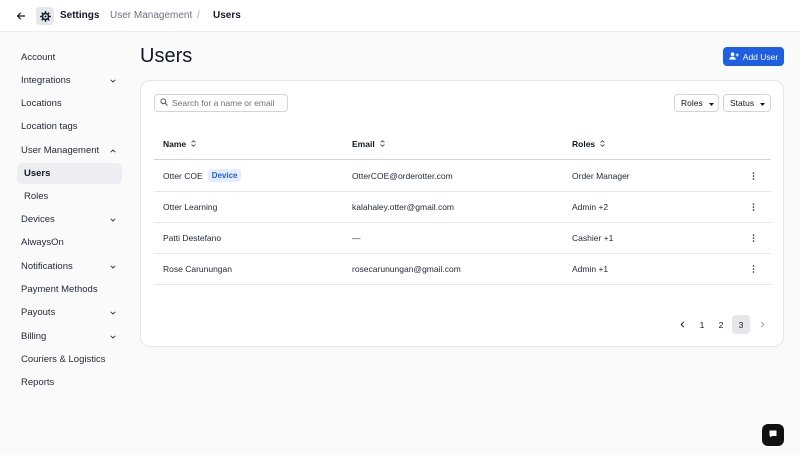 The image size is (800, 455). I want to click on sidebar-item-label: Payouts, so click(38, 312).